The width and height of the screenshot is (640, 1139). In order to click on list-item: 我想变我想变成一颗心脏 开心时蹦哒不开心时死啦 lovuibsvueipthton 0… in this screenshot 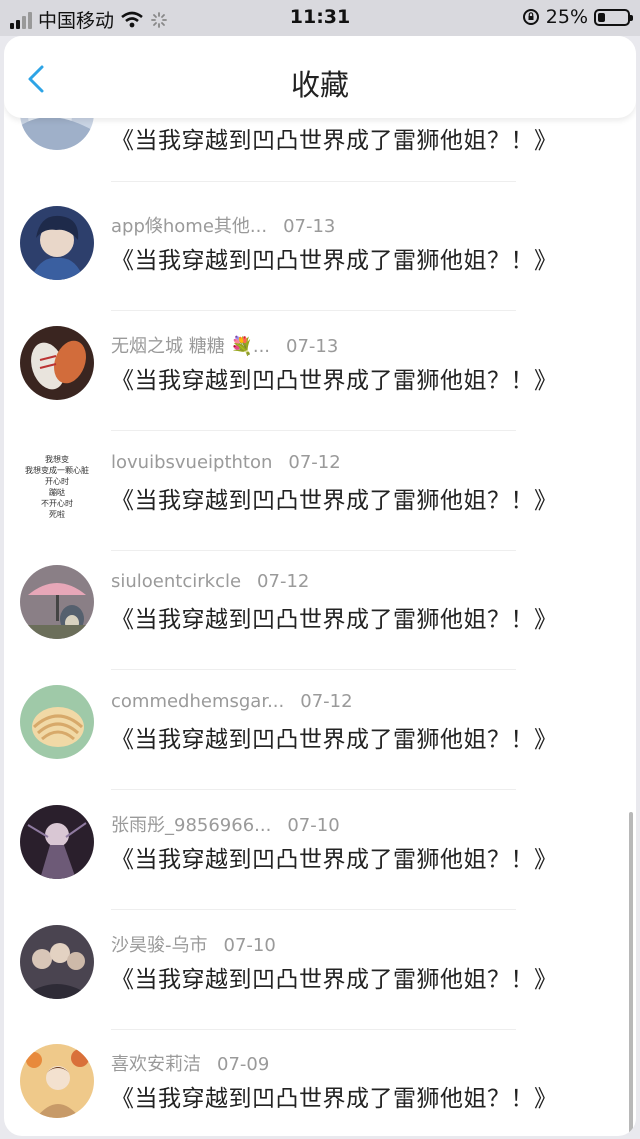, I will do `click(320, 500)`.